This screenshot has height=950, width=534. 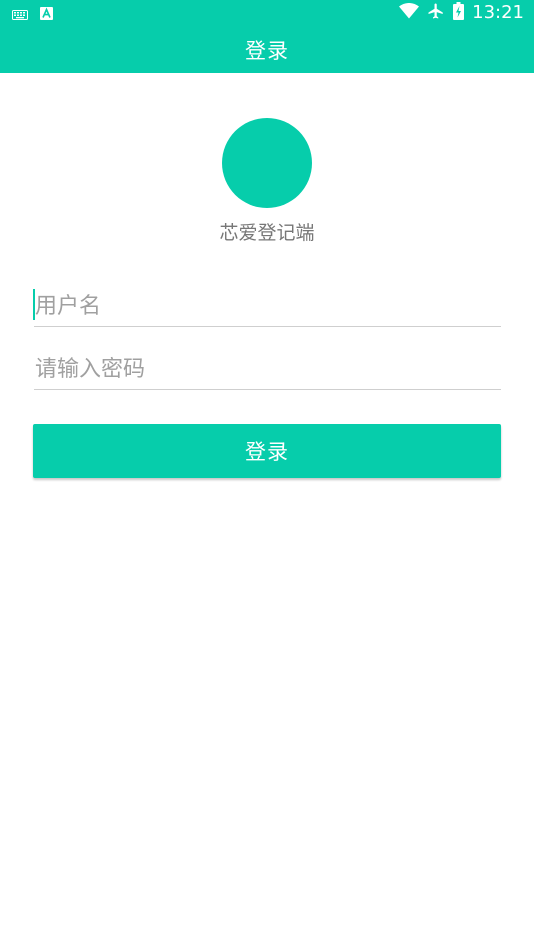 I want to click on wifi-icon, so click(x=409, y=12).